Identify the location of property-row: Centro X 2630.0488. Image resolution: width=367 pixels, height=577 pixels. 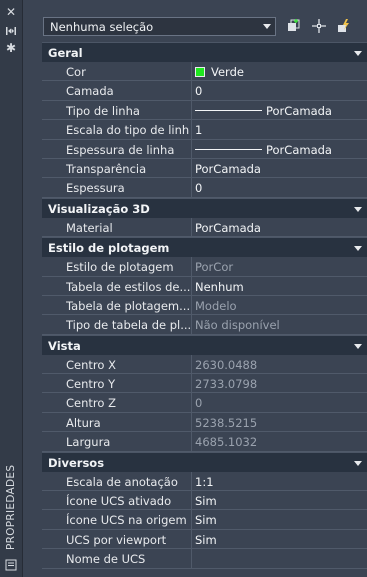
(204, 364).